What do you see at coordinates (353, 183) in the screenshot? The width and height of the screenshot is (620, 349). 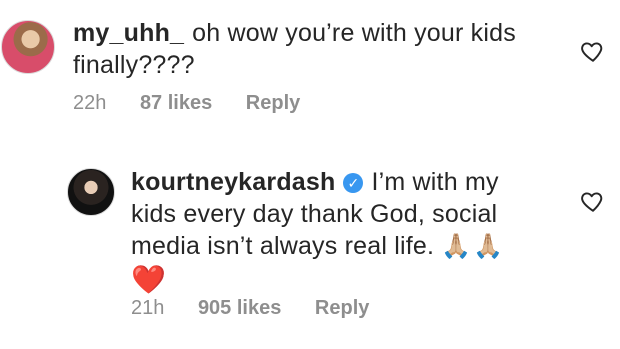 I see `verified-badge-icon: ✓` at bounding box center [353, 183].